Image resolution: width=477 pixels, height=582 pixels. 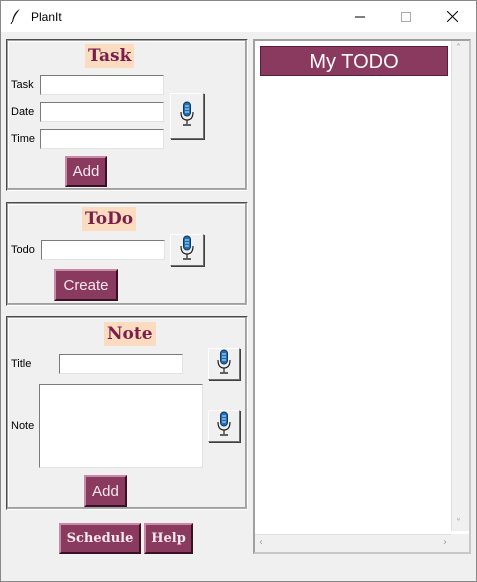 What do you see at coordinates (86, 285) in the screenshot?
I see `create-button: Create` at bounding box center [86, 285].